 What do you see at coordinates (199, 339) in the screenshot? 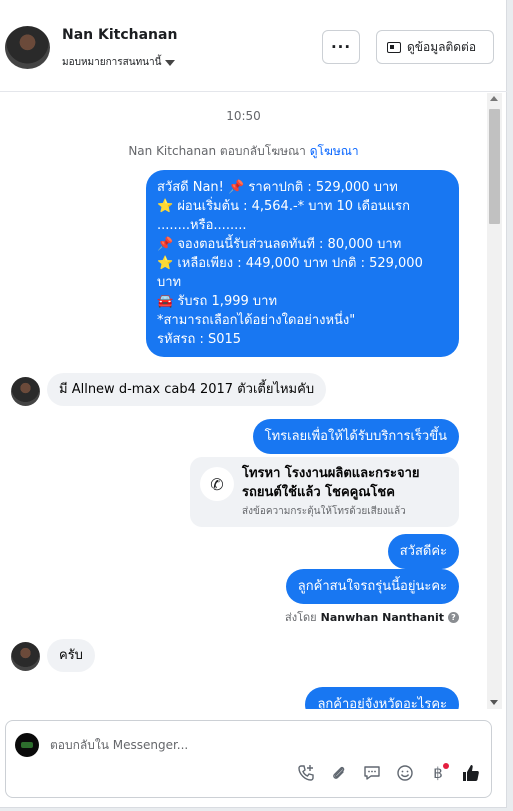
I see `ad-message-line: รหัสรถ : S015` at bounding box center [199, 339].